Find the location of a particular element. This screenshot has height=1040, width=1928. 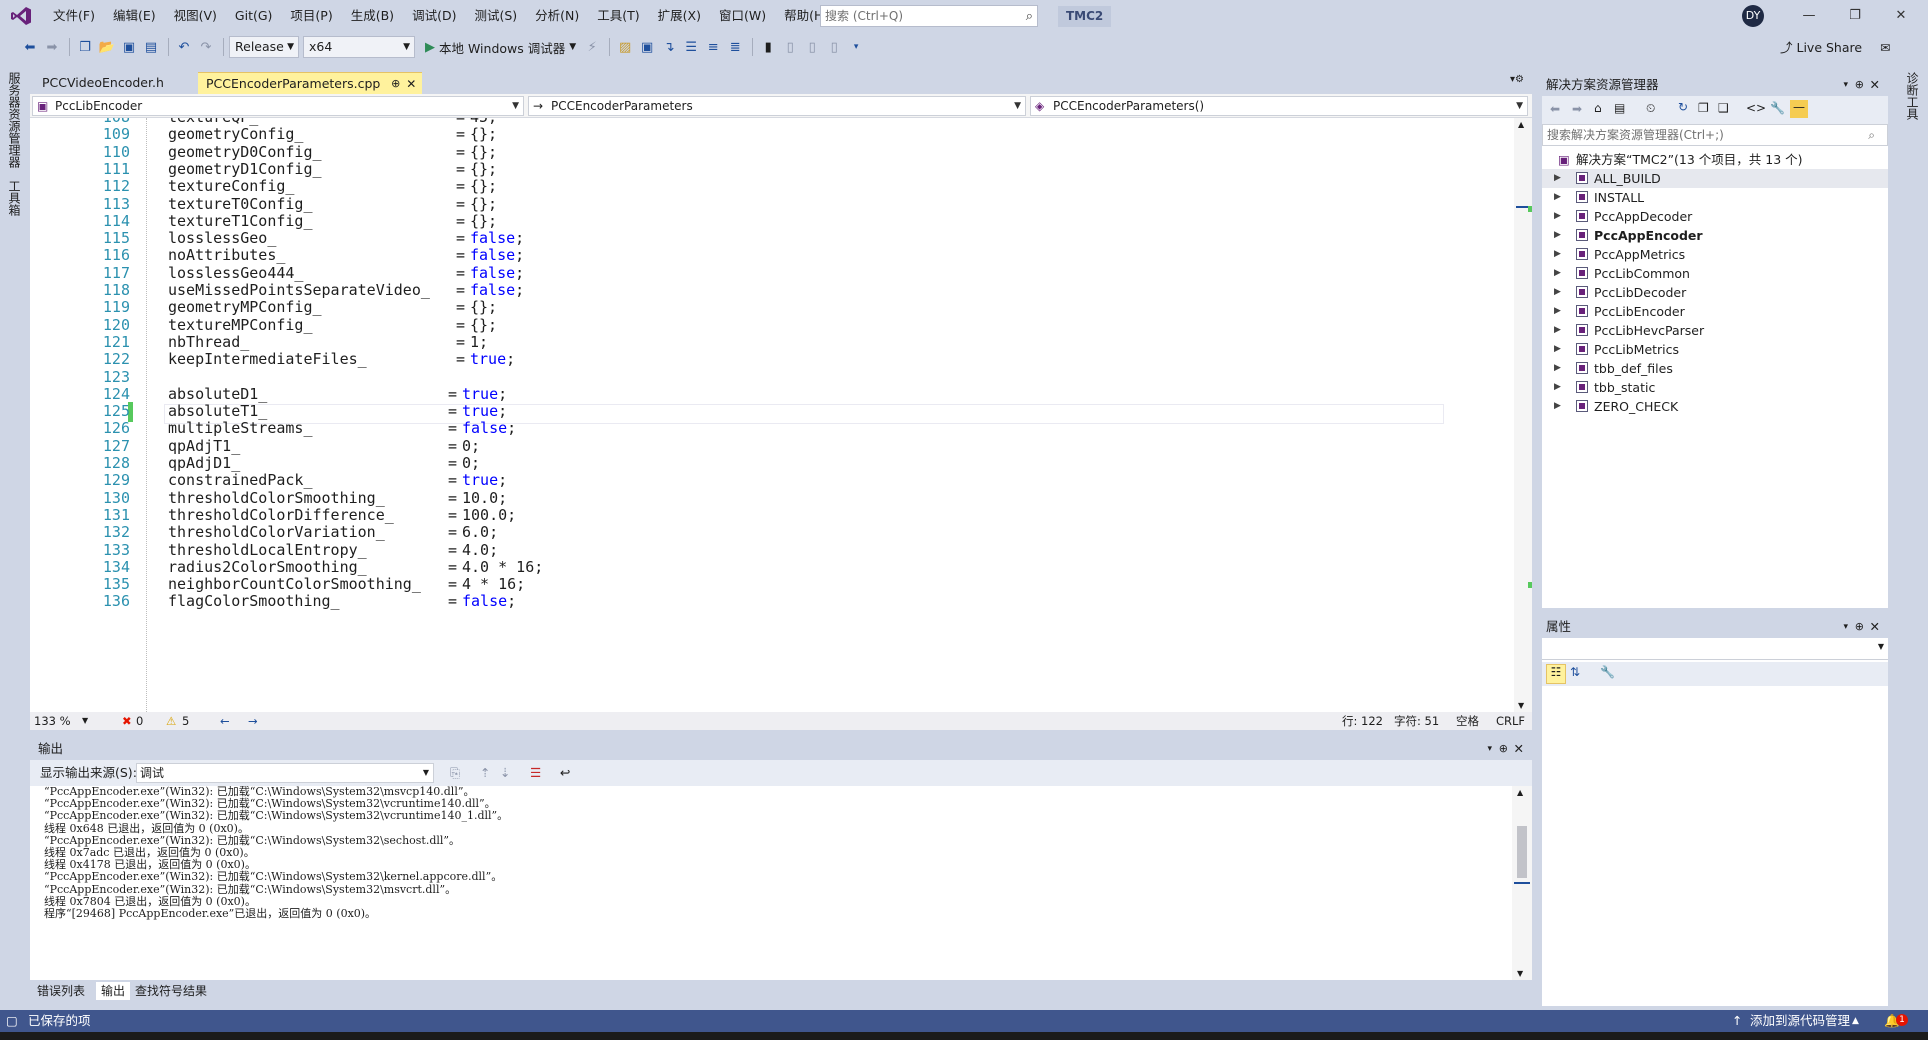

project-item: ▶ INSTALL is located at coordinates (1715, 197).